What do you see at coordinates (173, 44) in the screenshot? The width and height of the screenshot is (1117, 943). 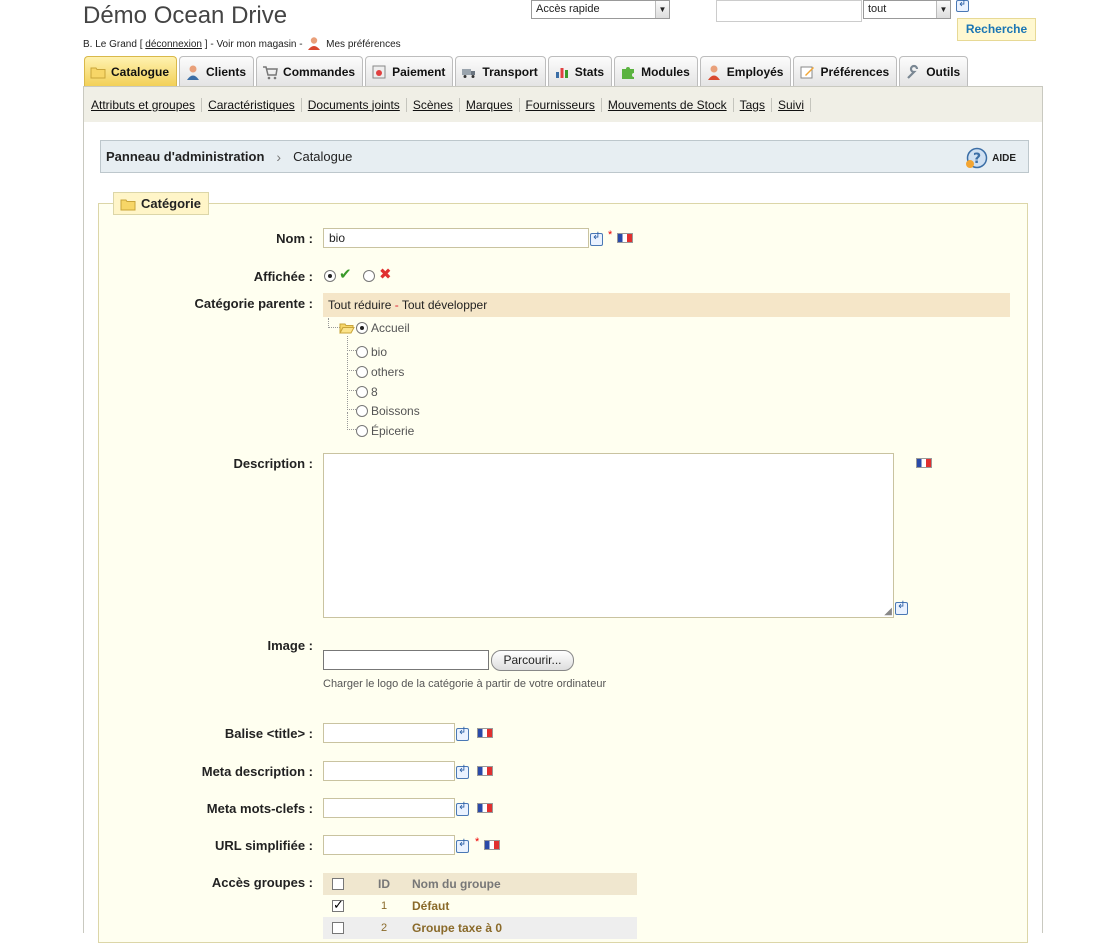 I see `logout-link: déconnexion` at bounding box center [173, 44].